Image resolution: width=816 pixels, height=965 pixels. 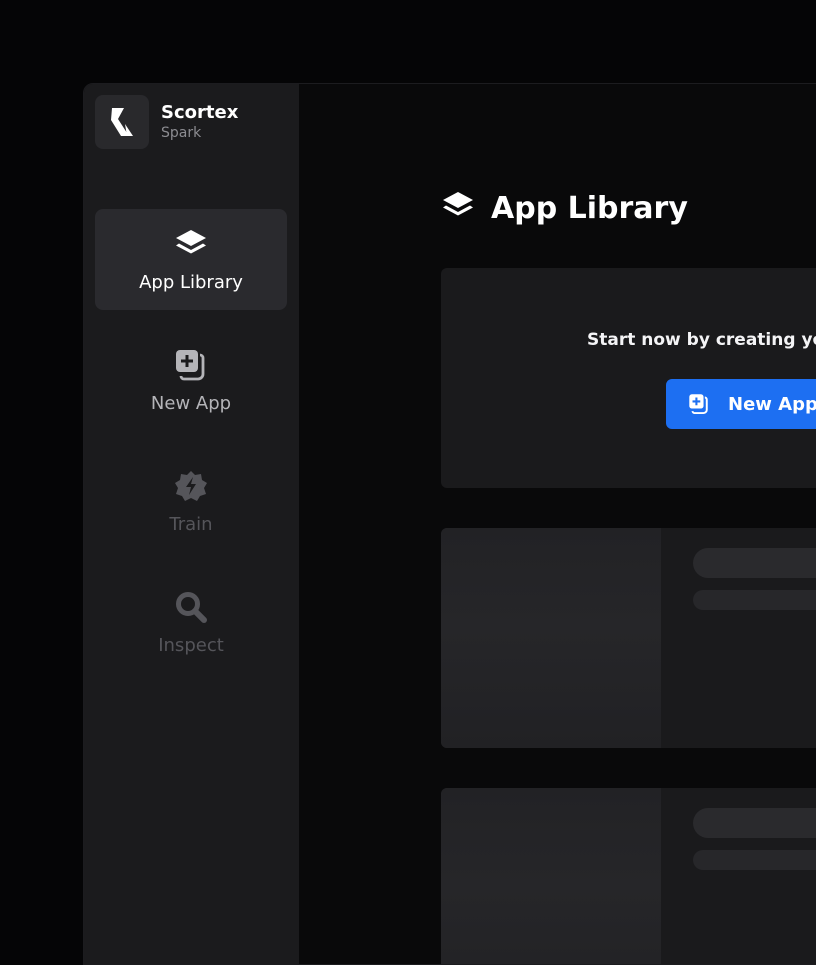 I want to click on sidebar-item-label: Train, so click(x=191, y=524).